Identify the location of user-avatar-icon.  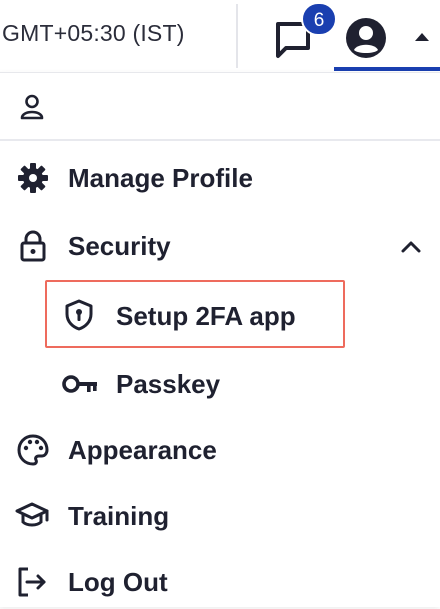
(366, 38).